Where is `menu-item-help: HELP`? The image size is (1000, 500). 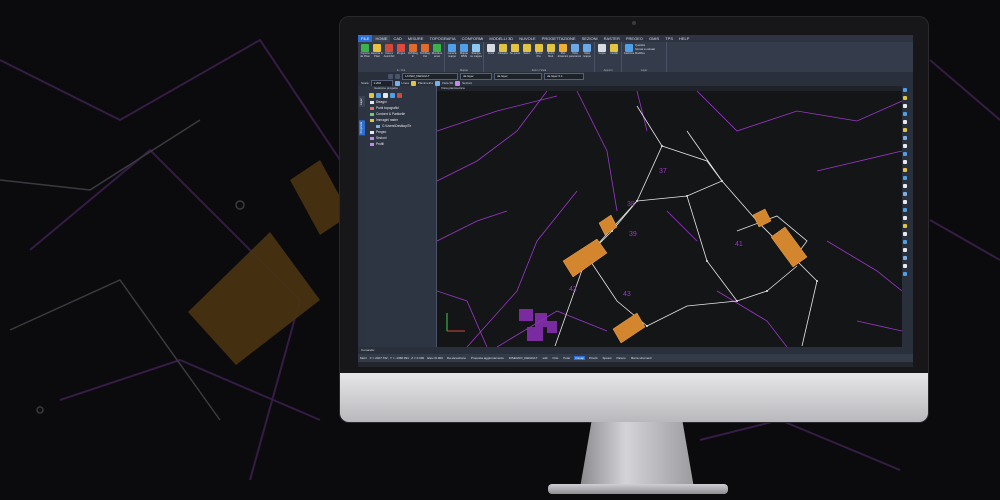 menu-item-help: HELP is located at coordinates (684, 38).